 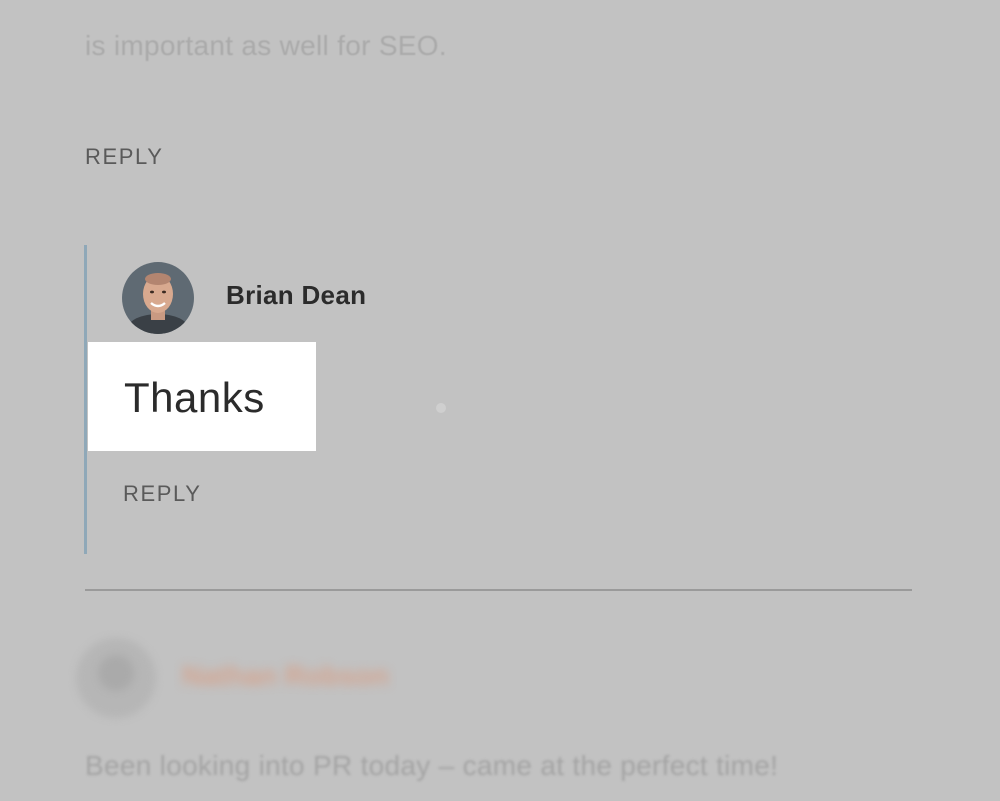 I want to click on avatar, so click(x=158, y=298).